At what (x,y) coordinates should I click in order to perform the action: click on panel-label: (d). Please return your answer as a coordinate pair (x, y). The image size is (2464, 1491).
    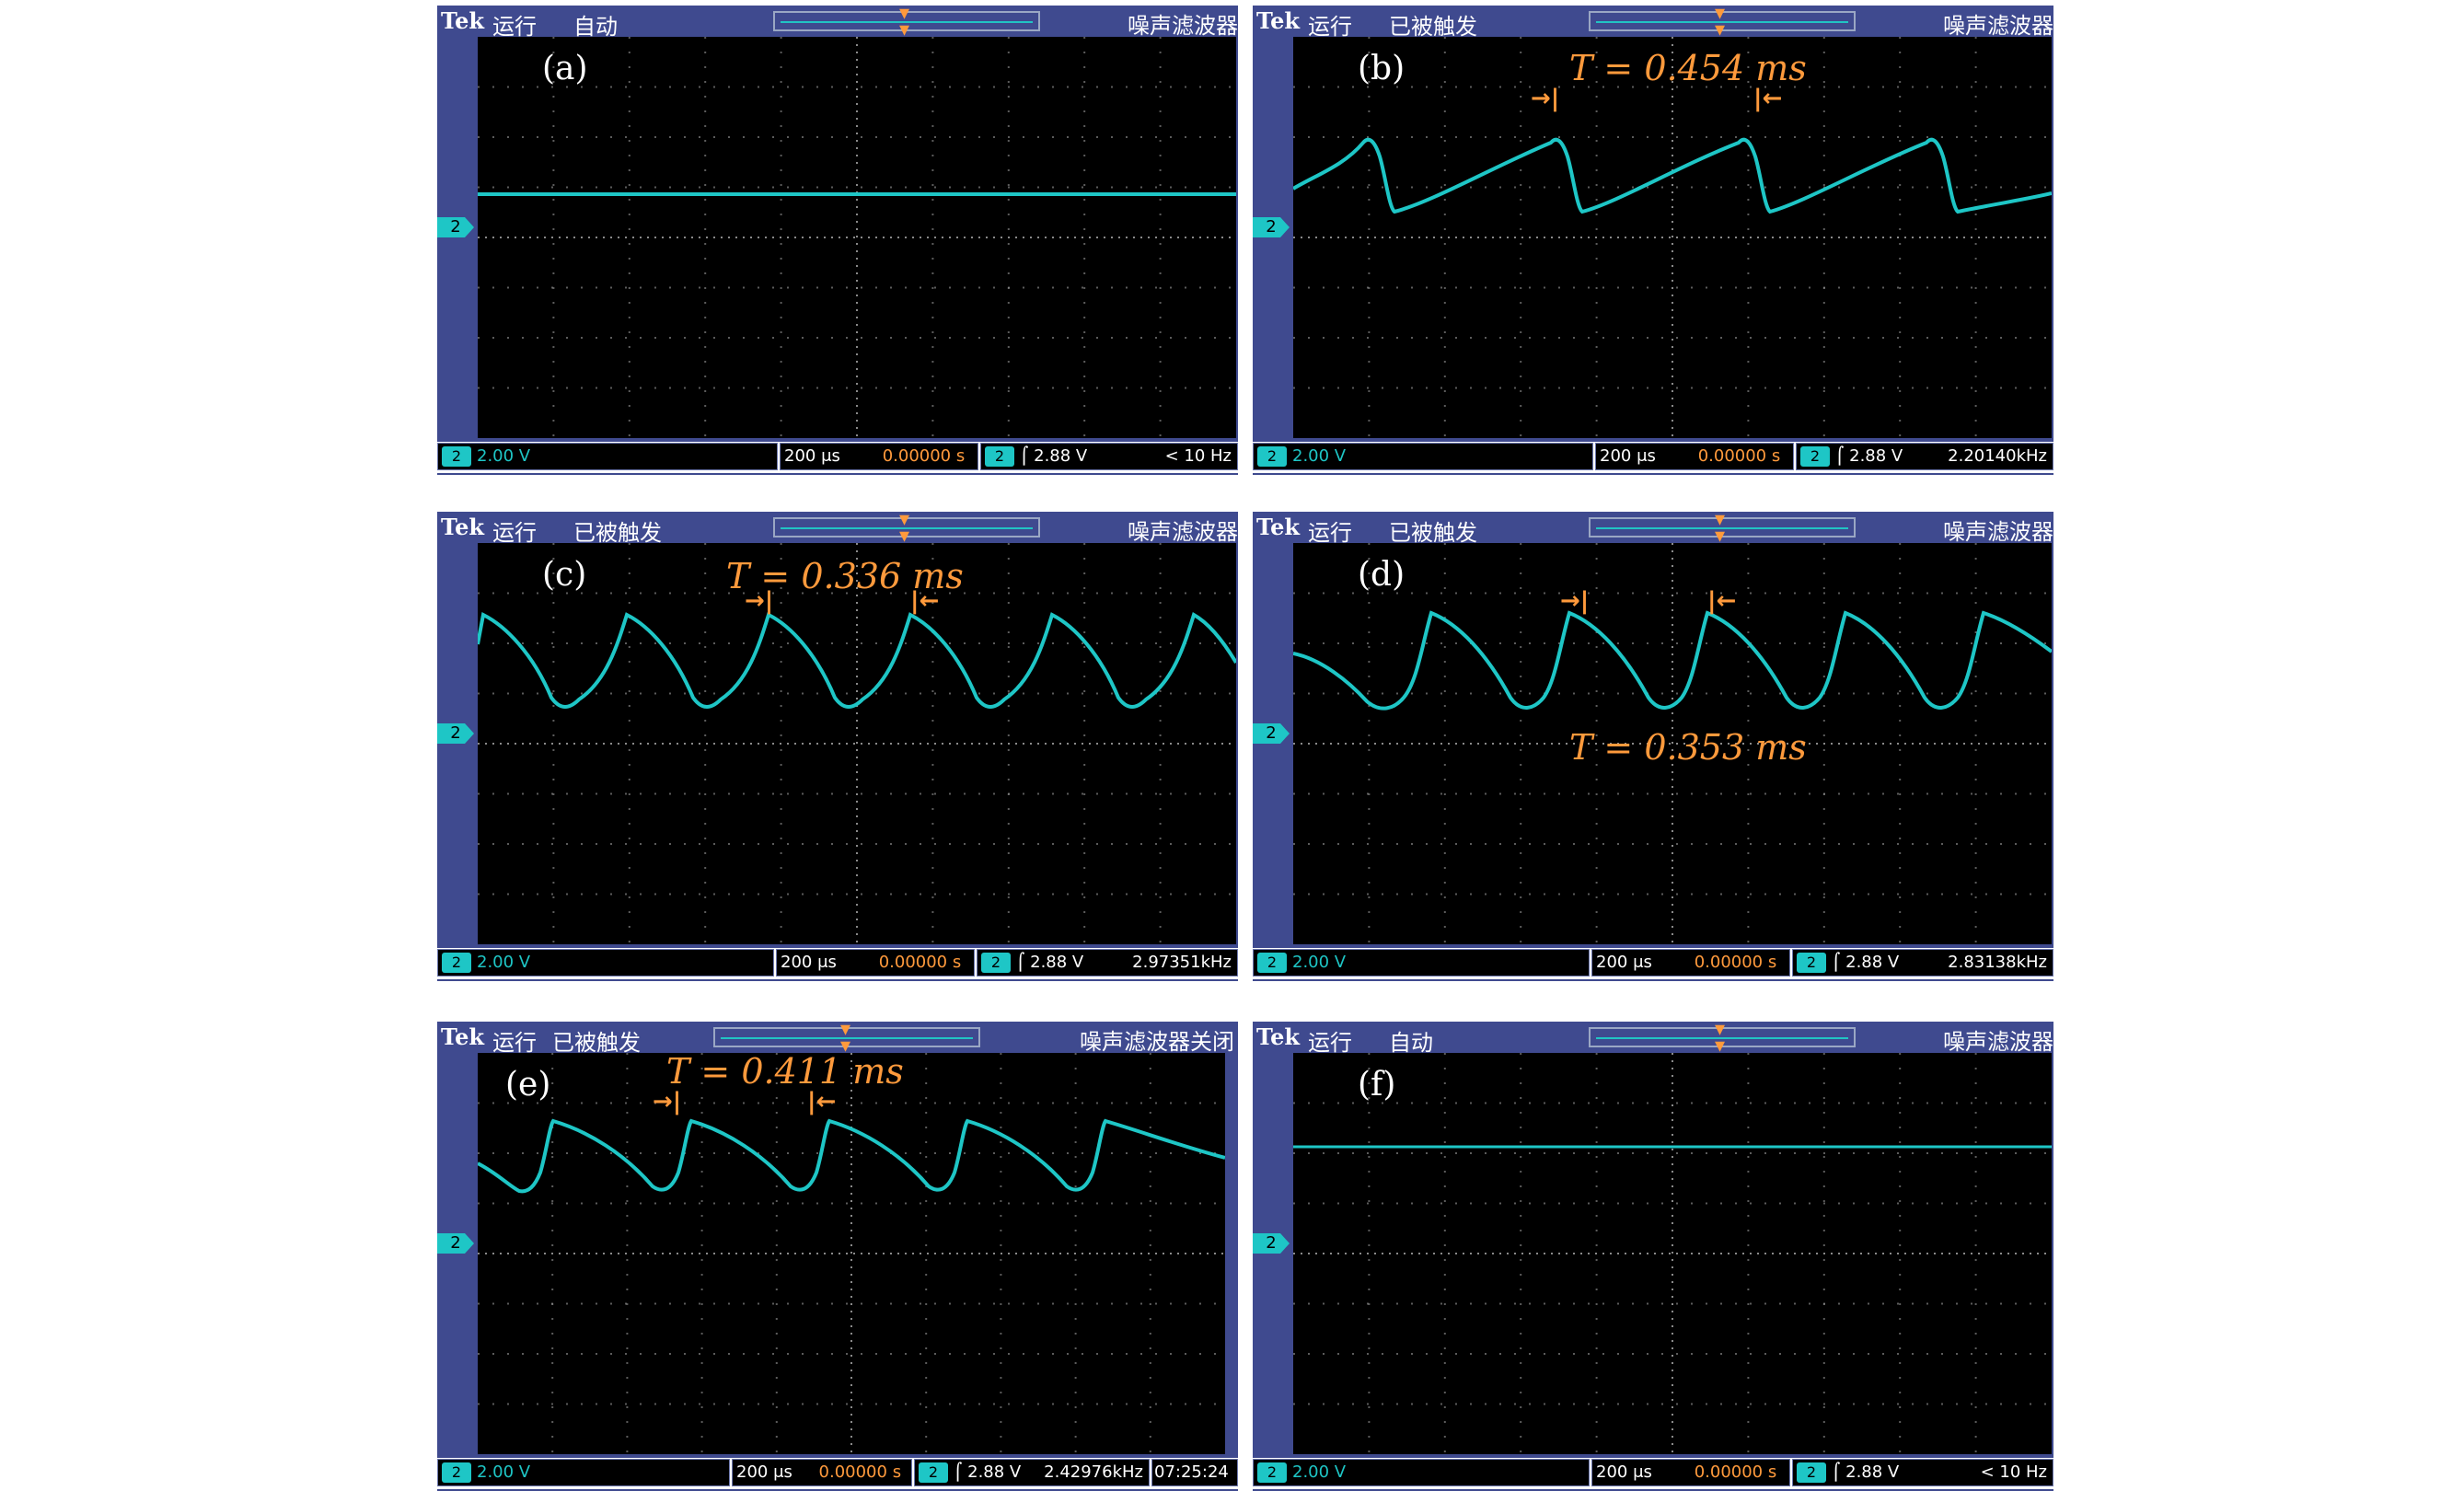
    Looking at the image, I should click on (1382, 575).